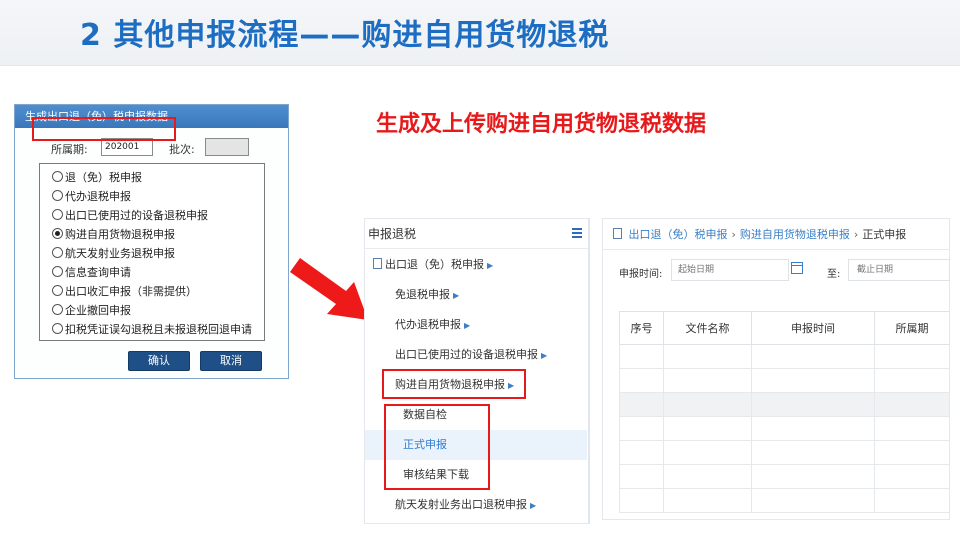 The width and height of the screenshot is (960, 540). What do you see at coordinates (577, 233) in the screenshot?
I see `menu-icon` at bounding box center [577, 233].